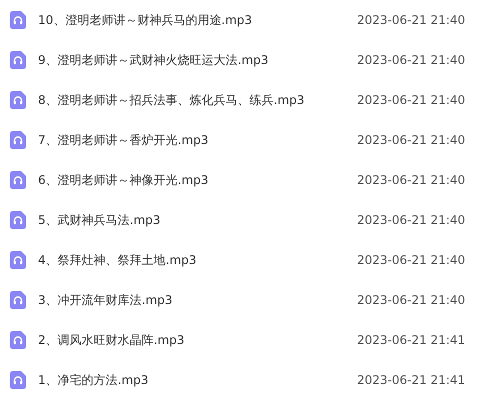 Image resolution: width=502 pixels, height=409 pixels. Describe the element at coordinates (197, 180) in the screenshot. I see `file-name: 6、澄明老师讲～神像开光.mp3` at that location.